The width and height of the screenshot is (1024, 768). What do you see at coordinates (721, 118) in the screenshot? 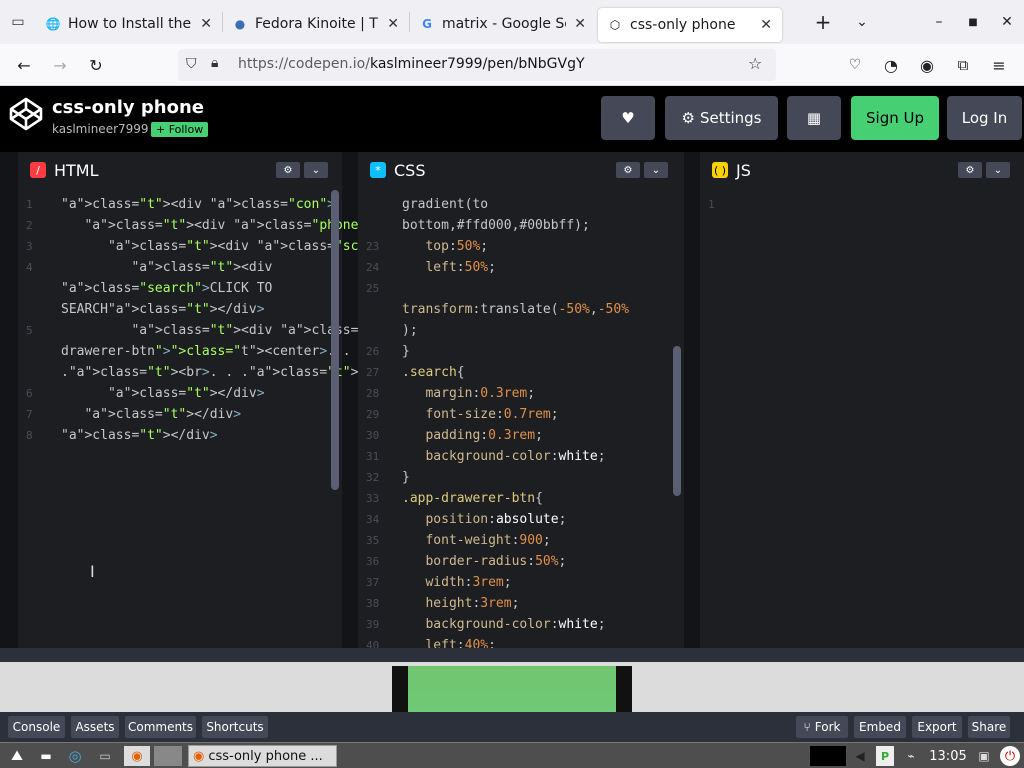
I see `settings-button: ⚙ Settings` at bounding box center [721, 118].